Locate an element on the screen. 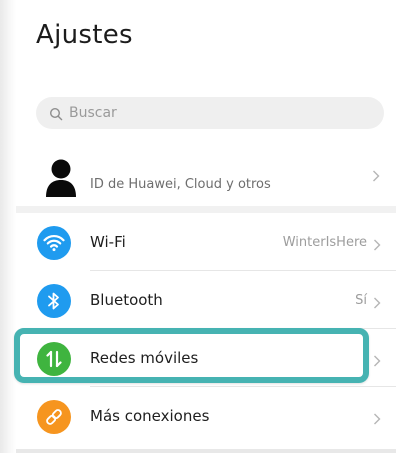 The image size is (396, 453). bottom-divider is located at coordinates (206, 451).